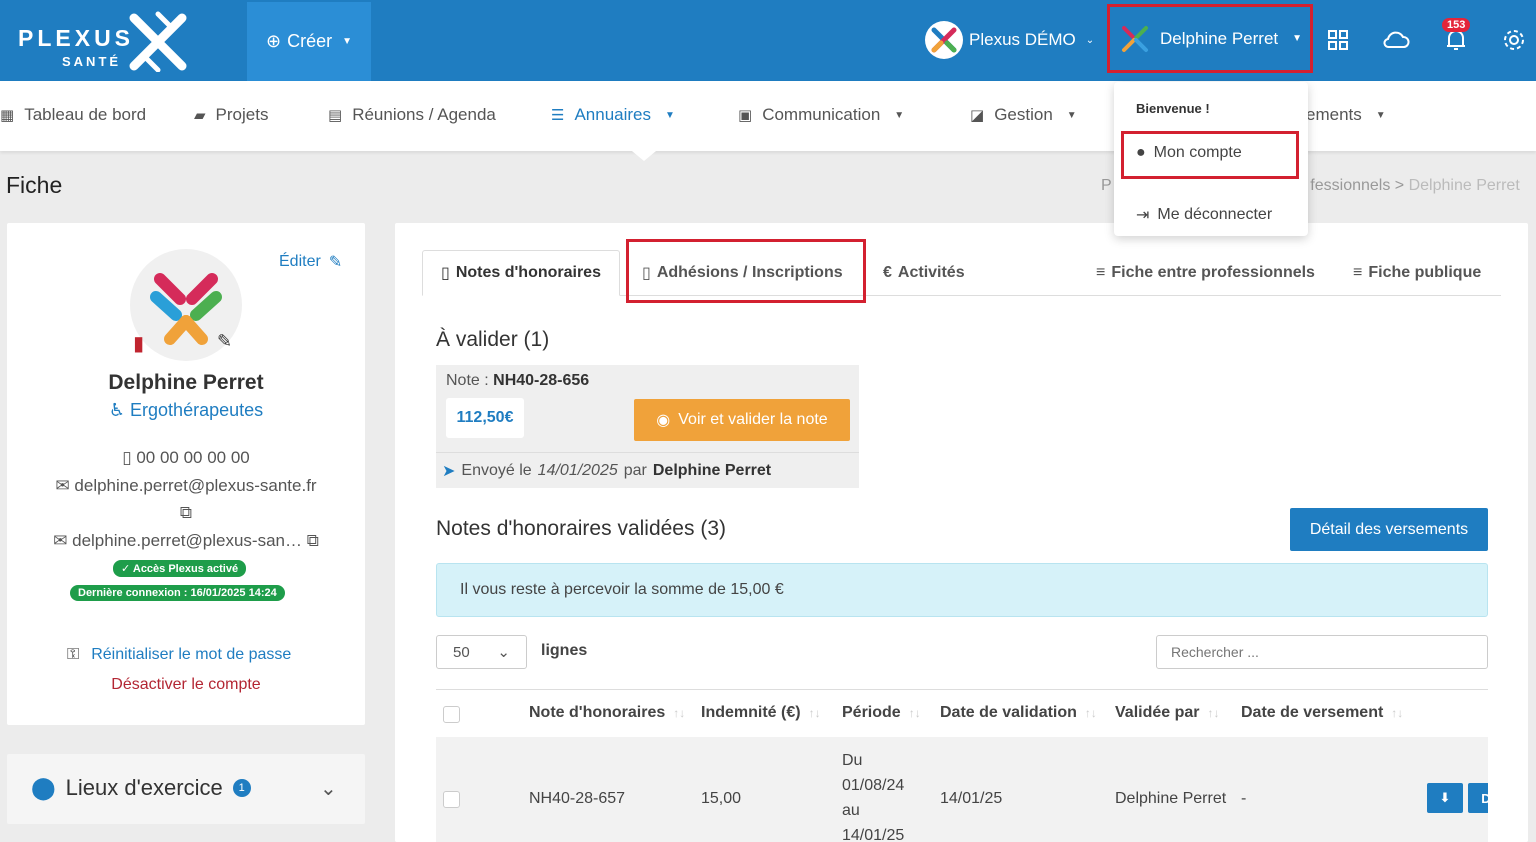 This screenshot has height=842, width=1536. Describe the element at coordinates (197, 410) in the screenshot. I see `profession-label: Ergothérapeutes` at that location.